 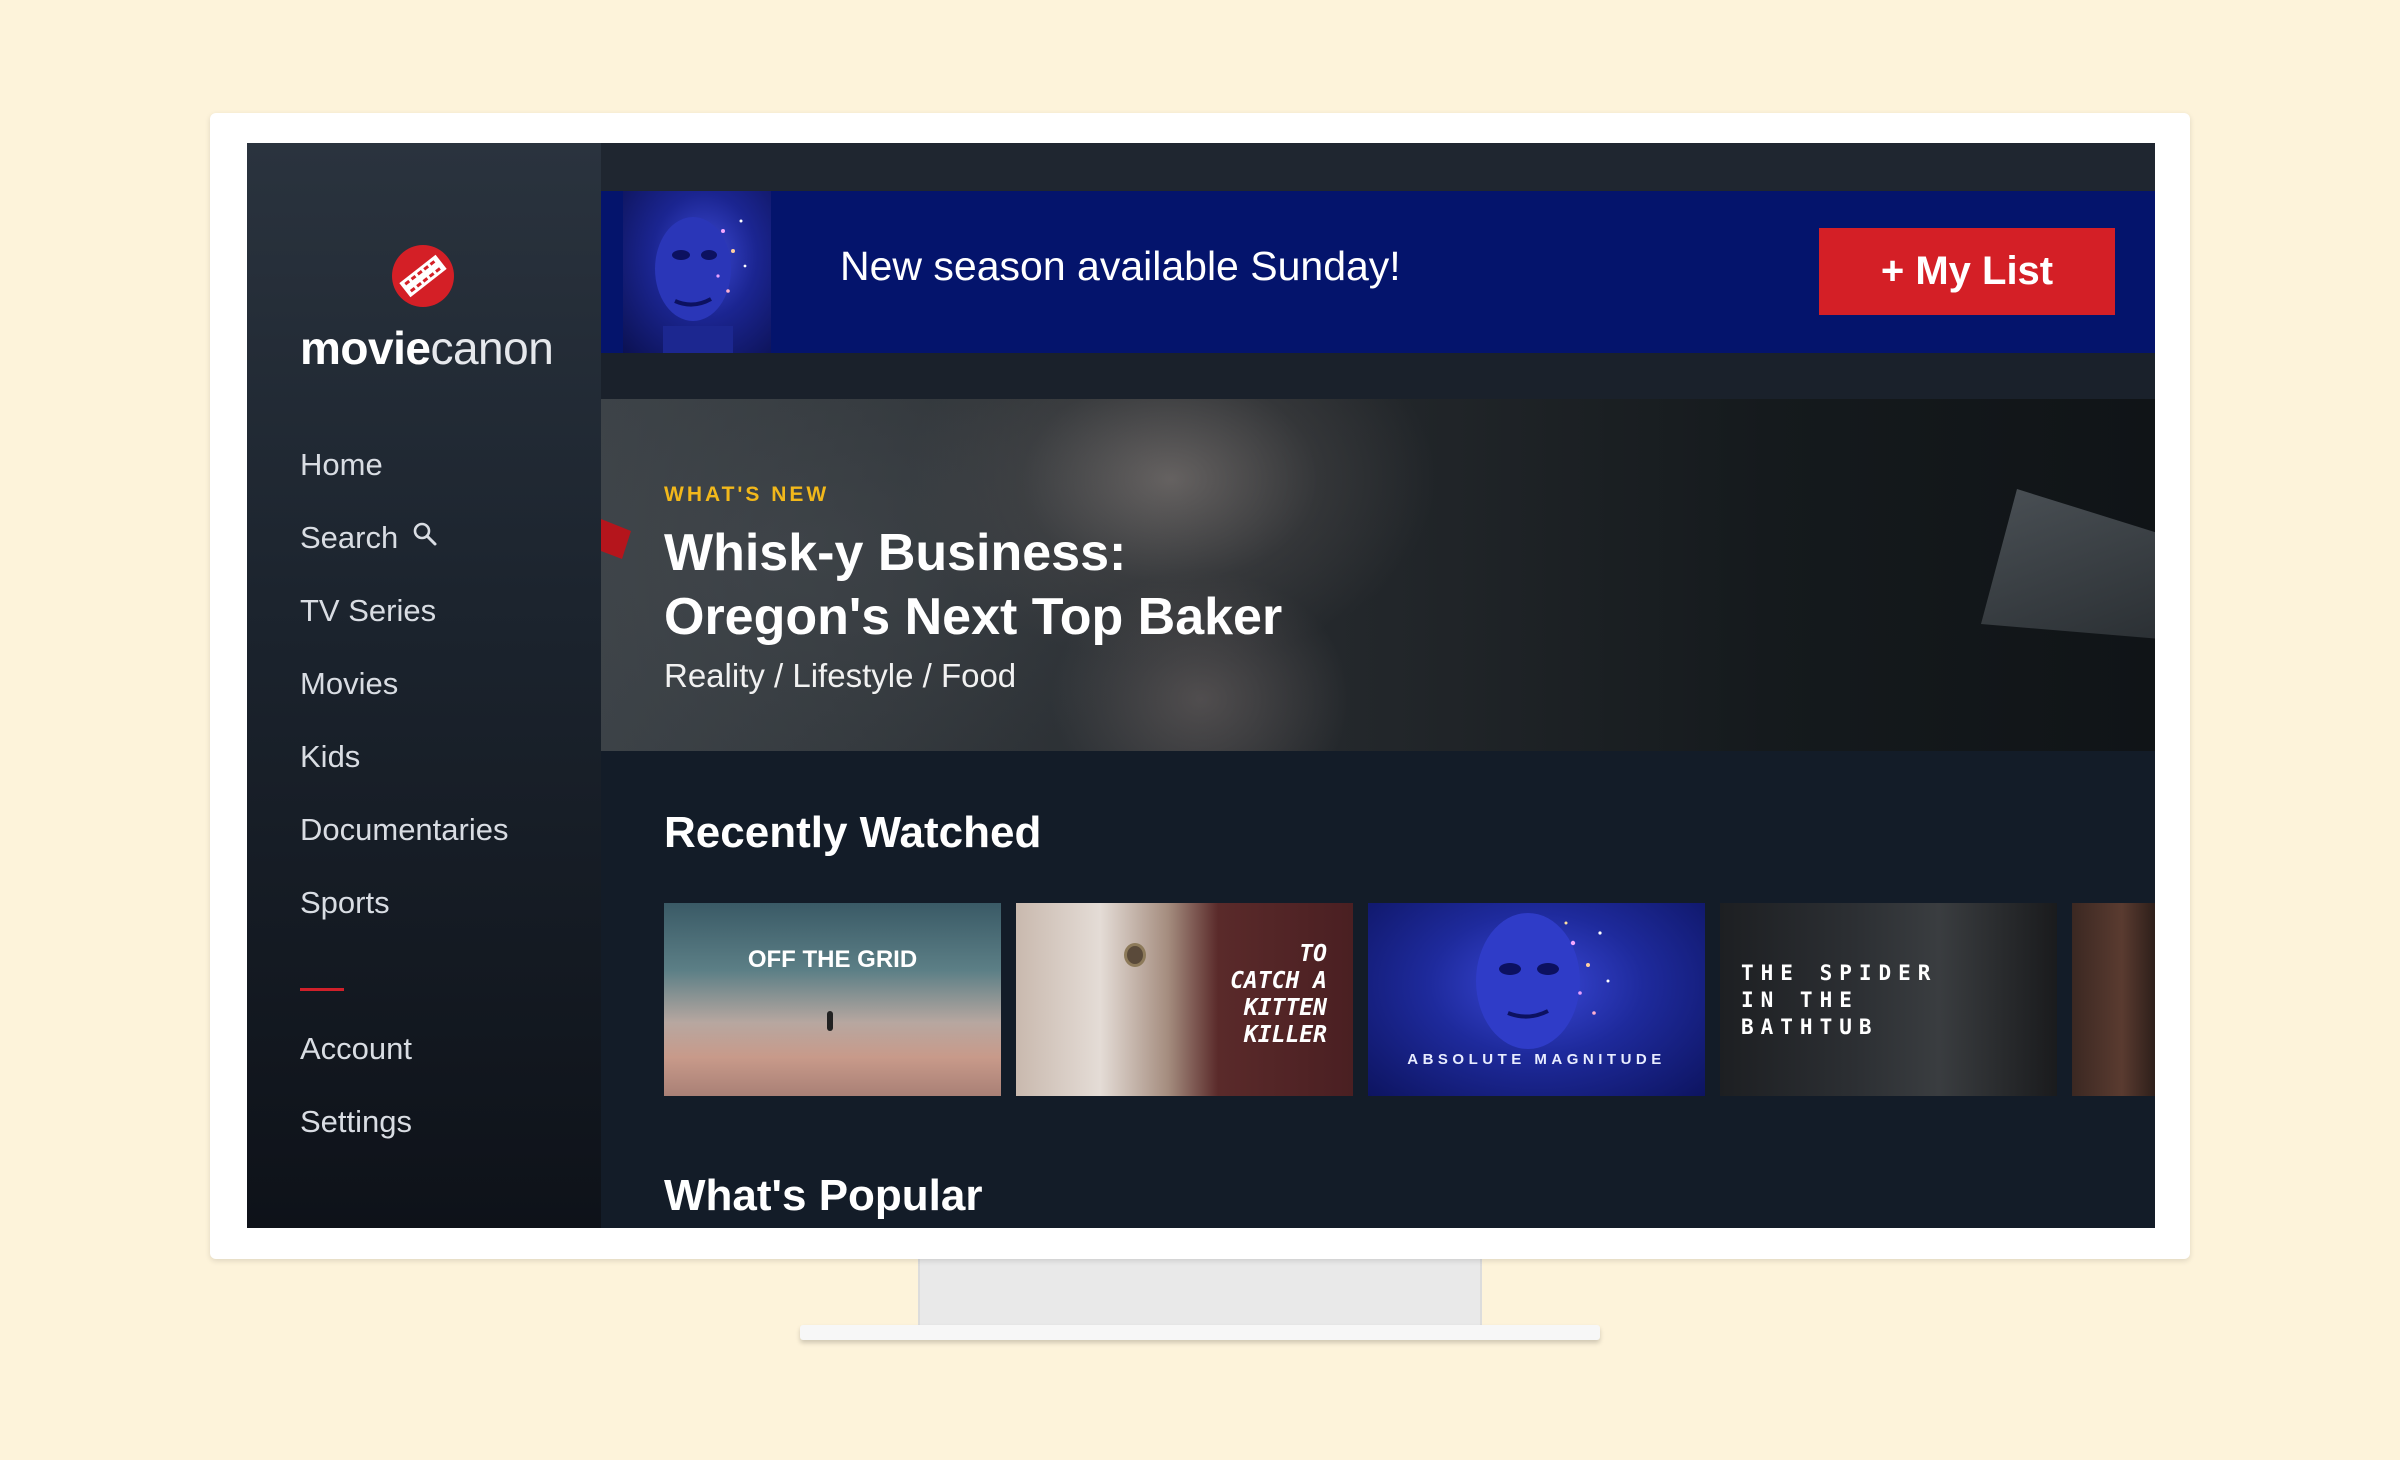 What do you see at coordinates (322, 989) in the screenshot?
I see `sidebar-divider` at bounding box center [322, 989].